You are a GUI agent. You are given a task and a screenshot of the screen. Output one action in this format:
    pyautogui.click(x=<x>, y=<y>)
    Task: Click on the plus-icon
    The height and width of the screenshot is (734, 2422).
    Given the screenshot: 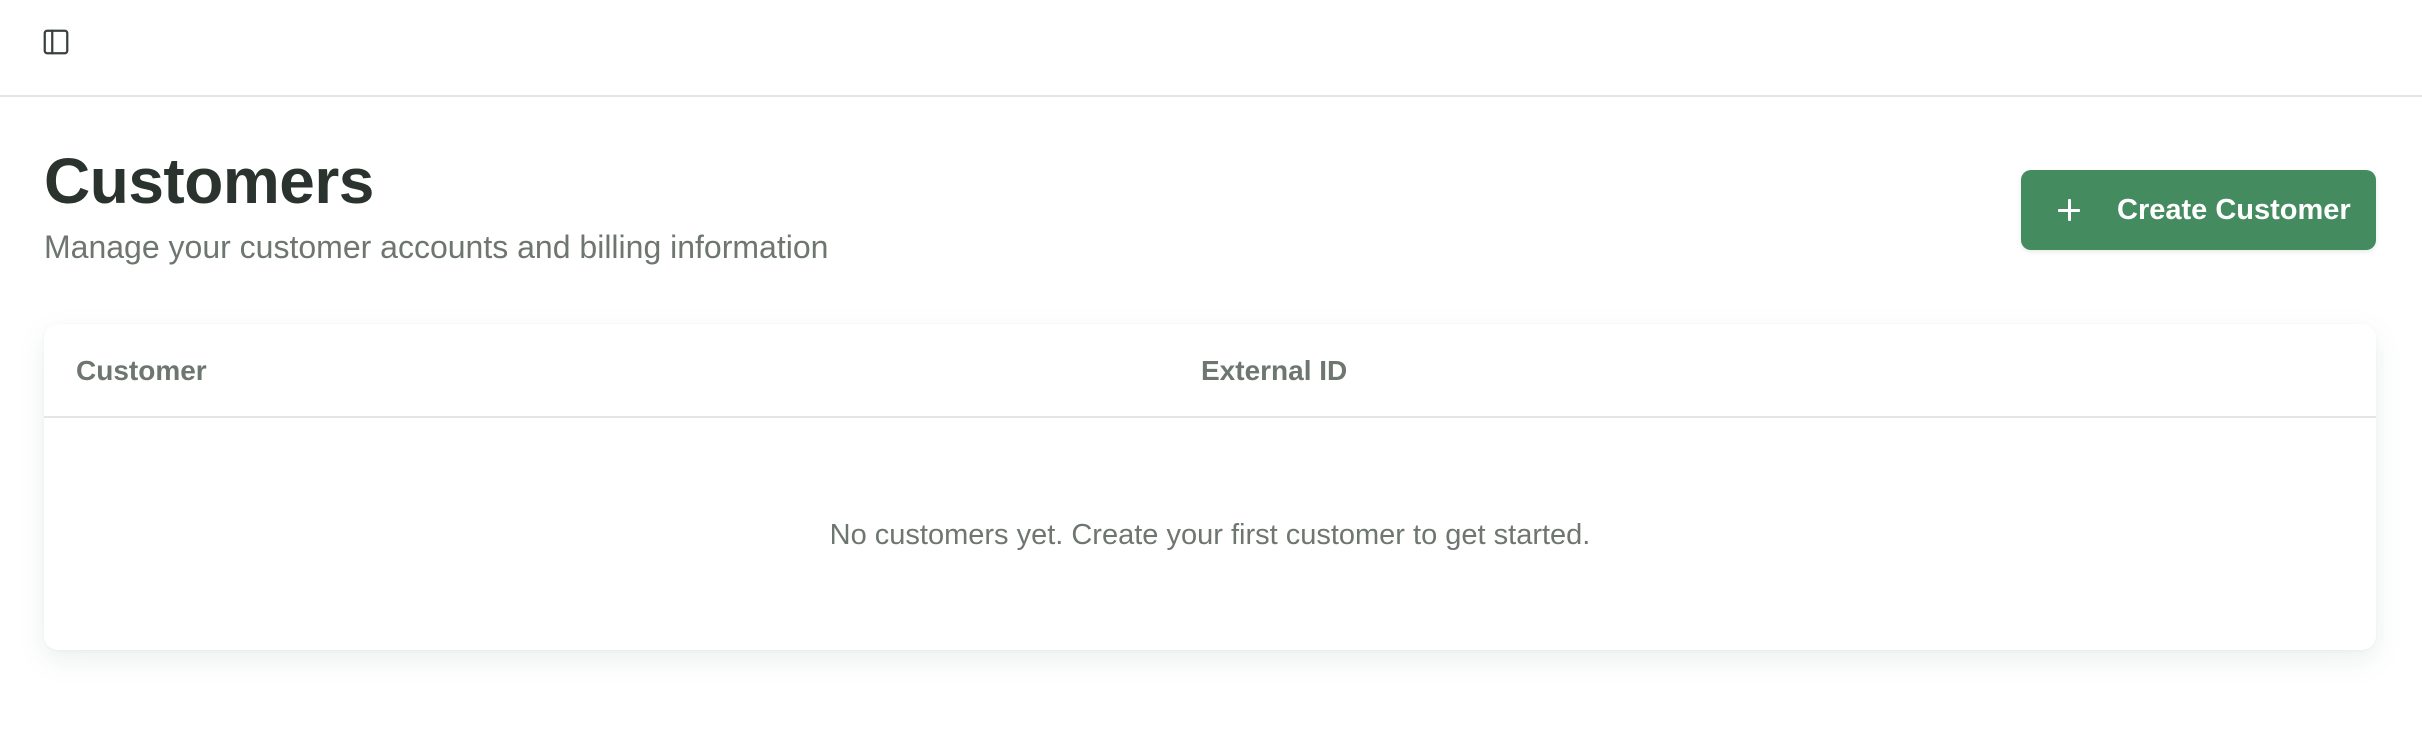 What is the action you would take?
    pyautogui.click(x=2069, y=210)
    